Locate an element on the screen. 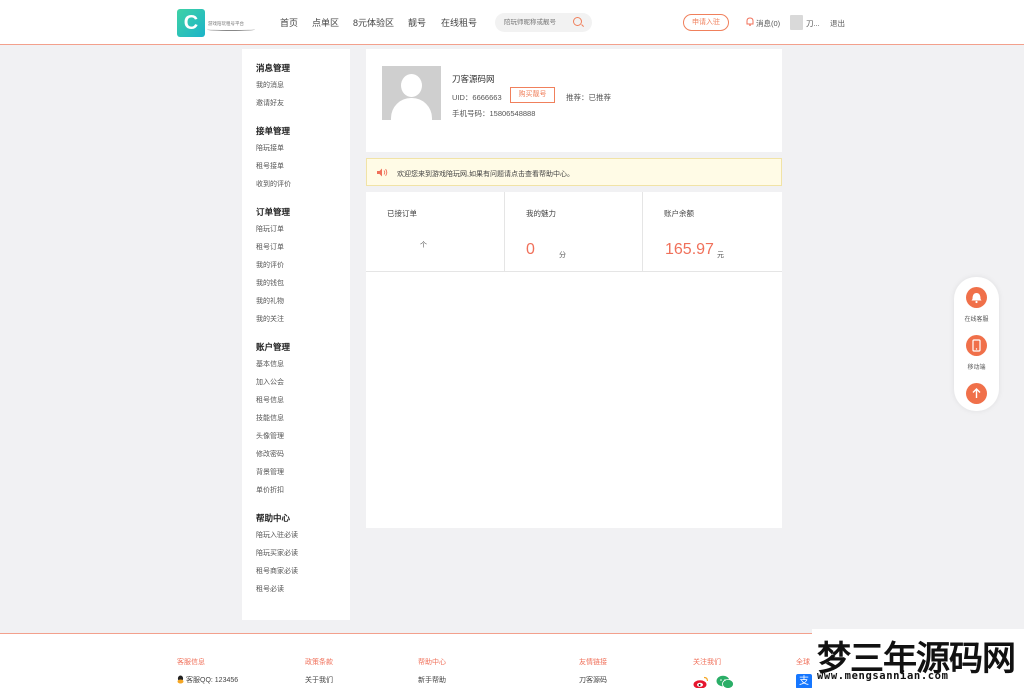 The image size is (1024, 688). alipay-icon: 支 is located at coordinates (804, 681).